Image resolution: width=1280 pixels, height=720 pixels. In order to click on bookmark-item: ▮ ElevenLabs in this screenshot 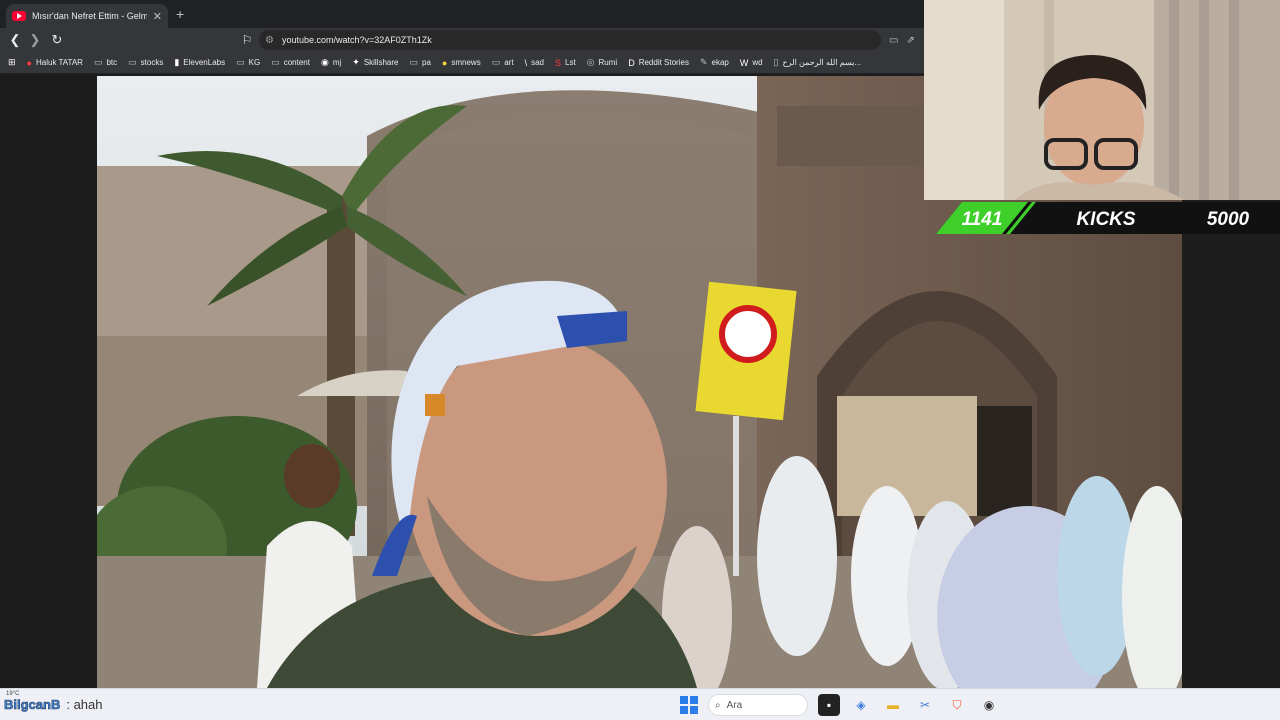, I will do `click(199, 62)`.